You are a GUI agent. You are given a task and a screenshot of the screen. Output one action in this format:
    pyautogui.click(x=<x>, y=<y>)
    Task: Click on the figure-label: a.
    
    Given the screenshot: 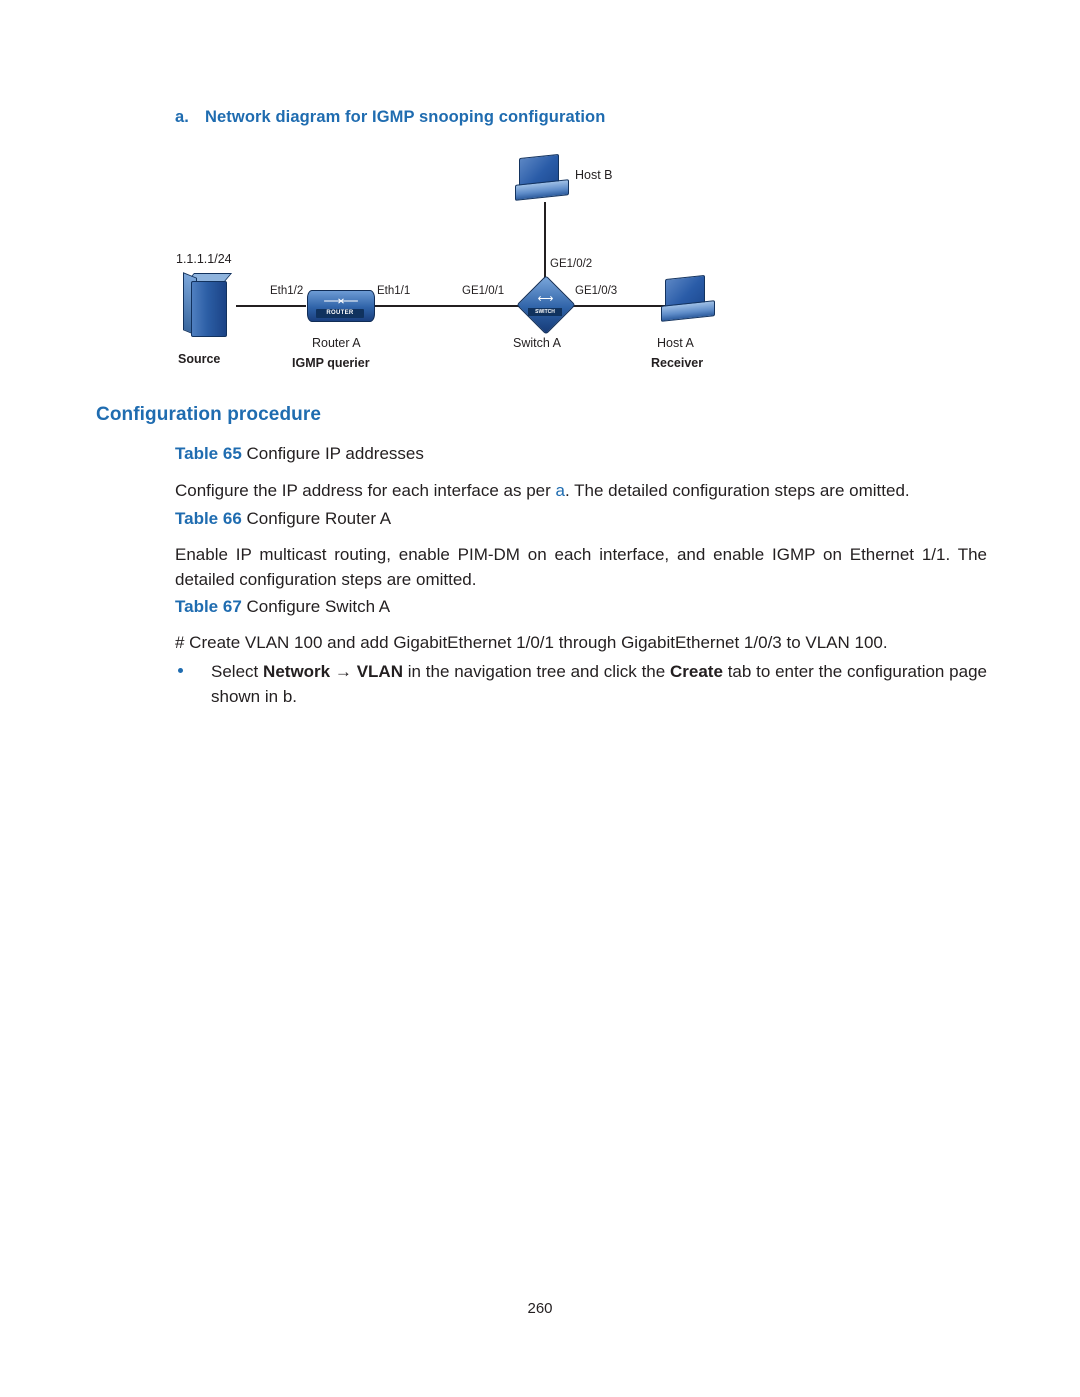 What is the action you would take?
    pyautogui.click(x=182, y=117)
    